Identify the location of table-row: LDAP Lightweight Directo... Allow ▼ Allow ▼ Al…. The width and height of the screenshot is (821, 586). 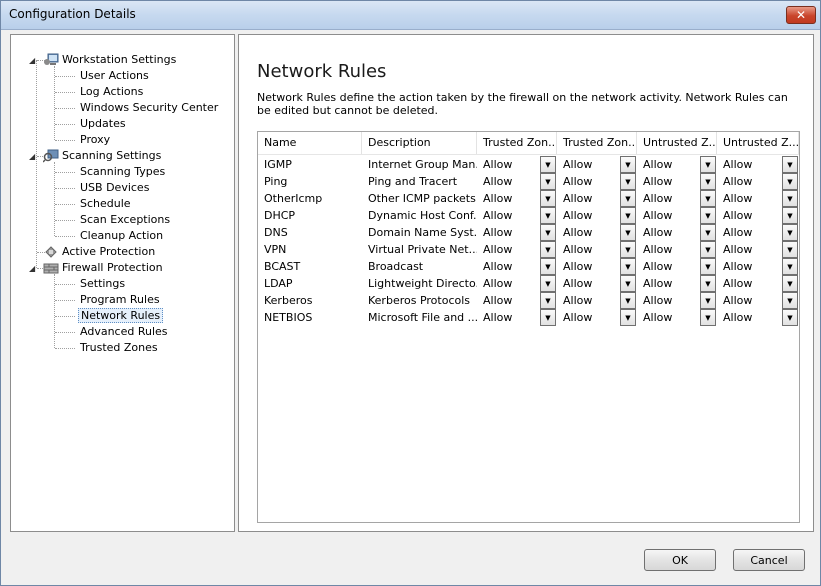
(528, 283).